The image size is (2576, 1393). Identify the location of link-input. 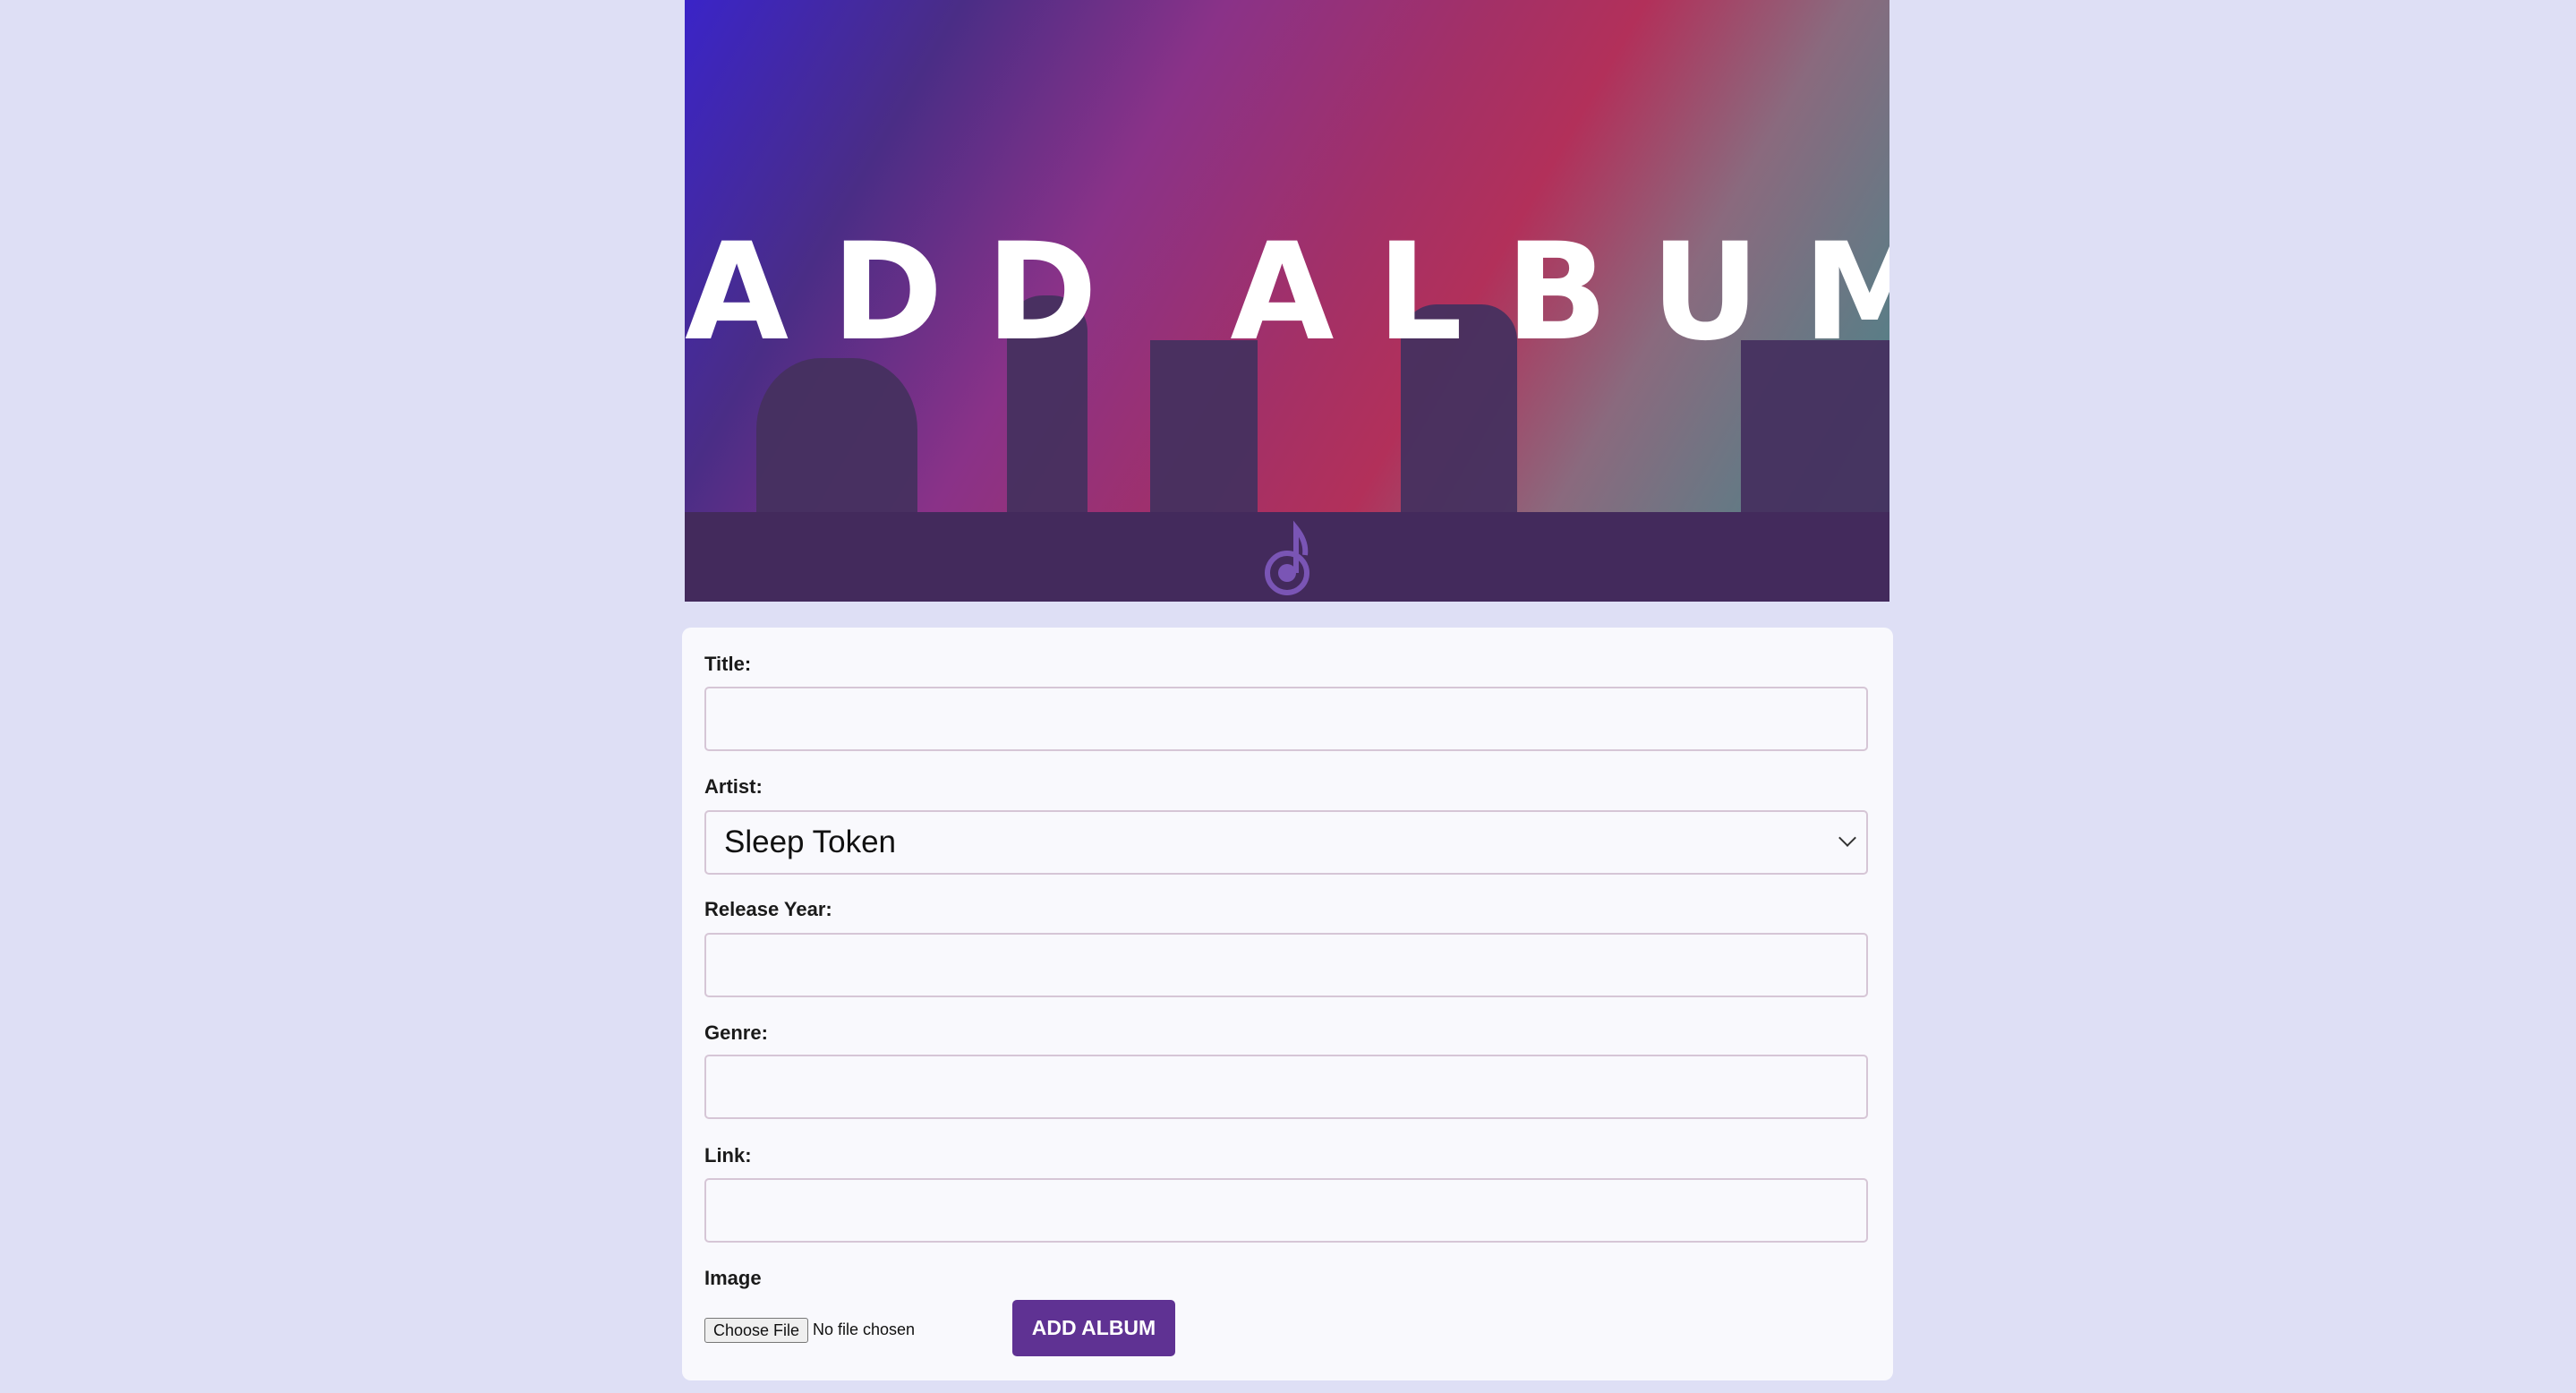
(1286, 1211).